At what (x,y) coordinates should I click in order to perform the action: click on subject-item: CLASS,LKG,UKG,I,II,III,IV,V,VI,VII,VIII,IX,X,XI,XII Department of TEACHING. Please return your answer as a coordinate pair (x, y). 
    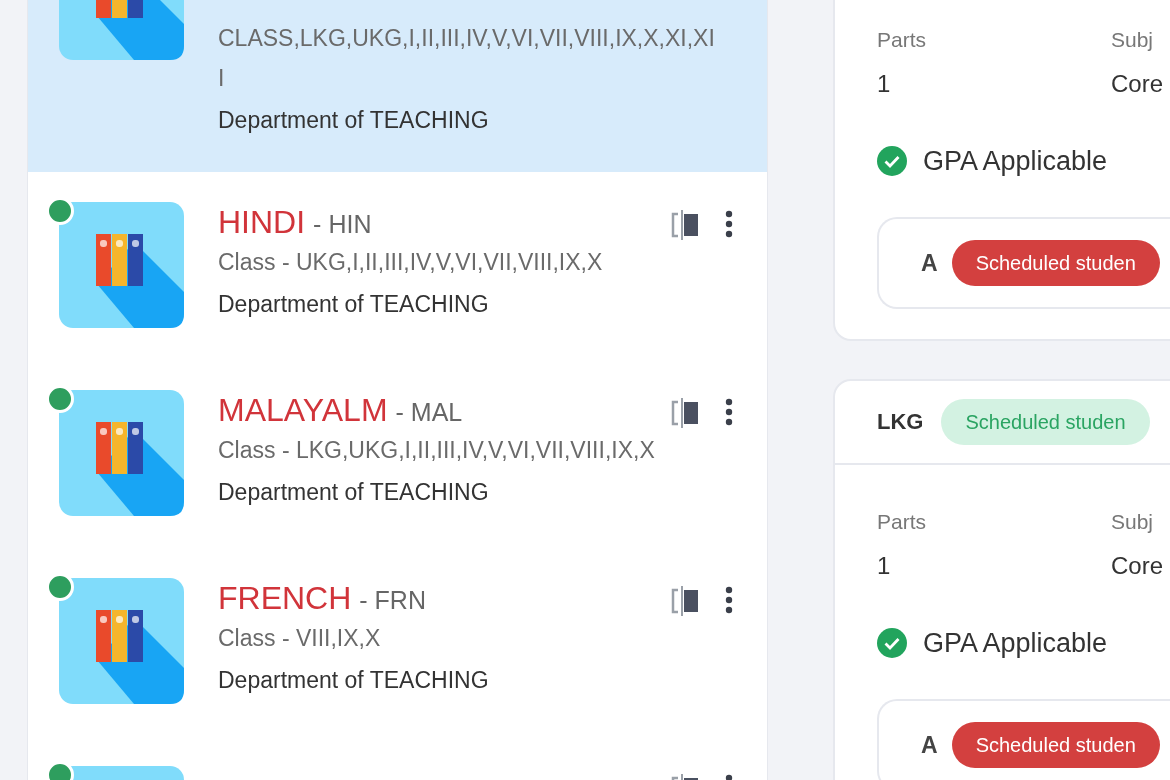
    Looking at the image, I should click on (397, 86).